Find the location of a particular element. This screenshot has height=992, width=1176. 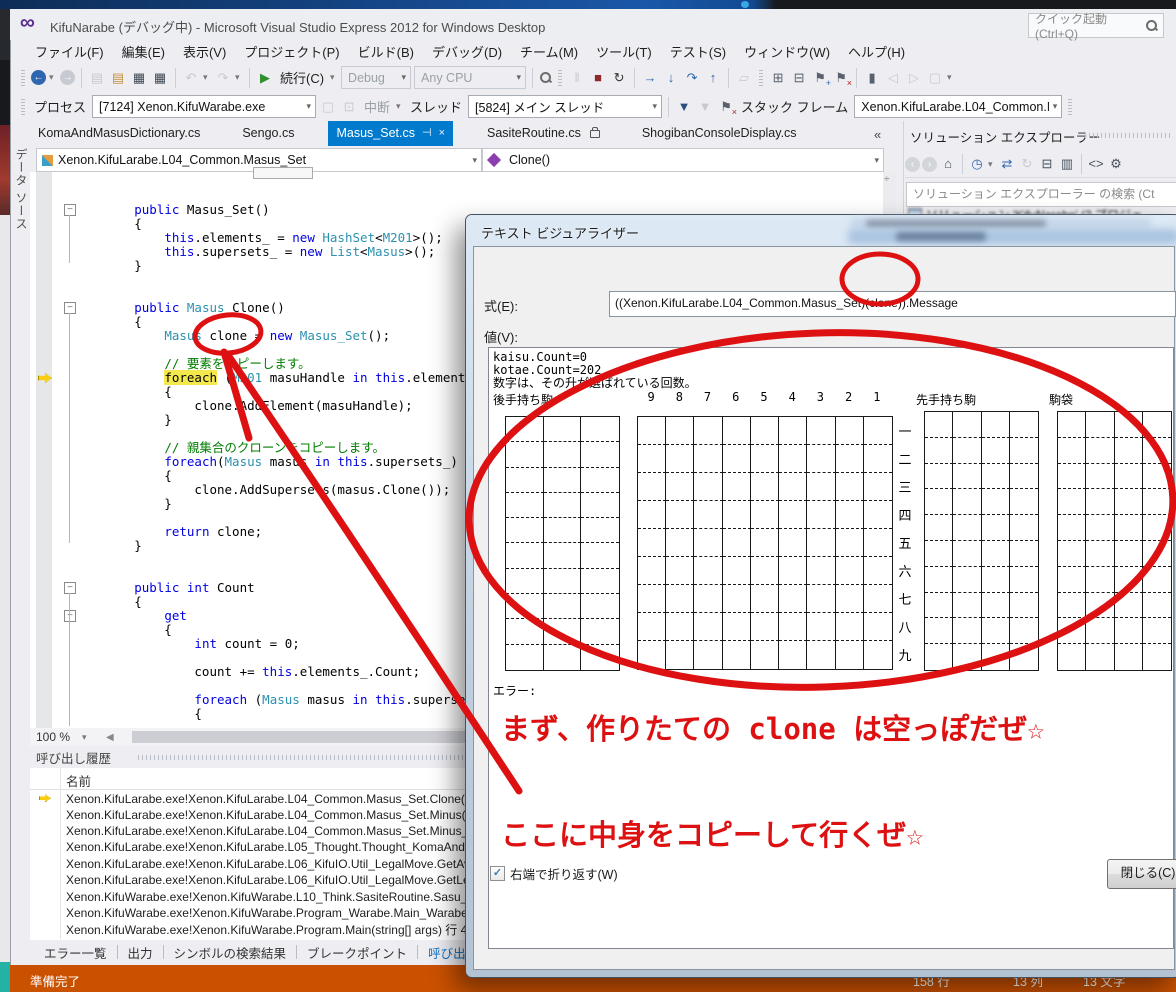

menu-item: ファイル(F) is located at coordinates (69, 51).